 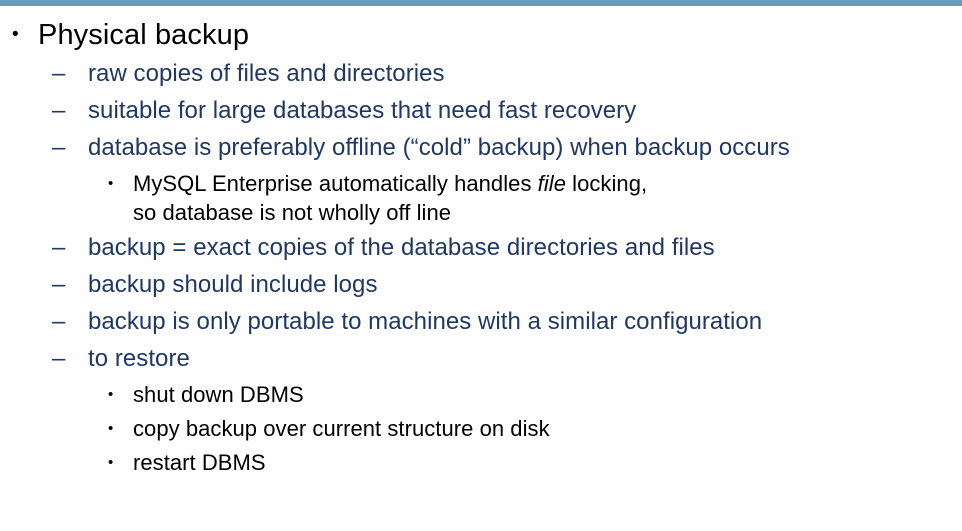 I want to click on bullet-text: to restore, so click(x=139, y=358).